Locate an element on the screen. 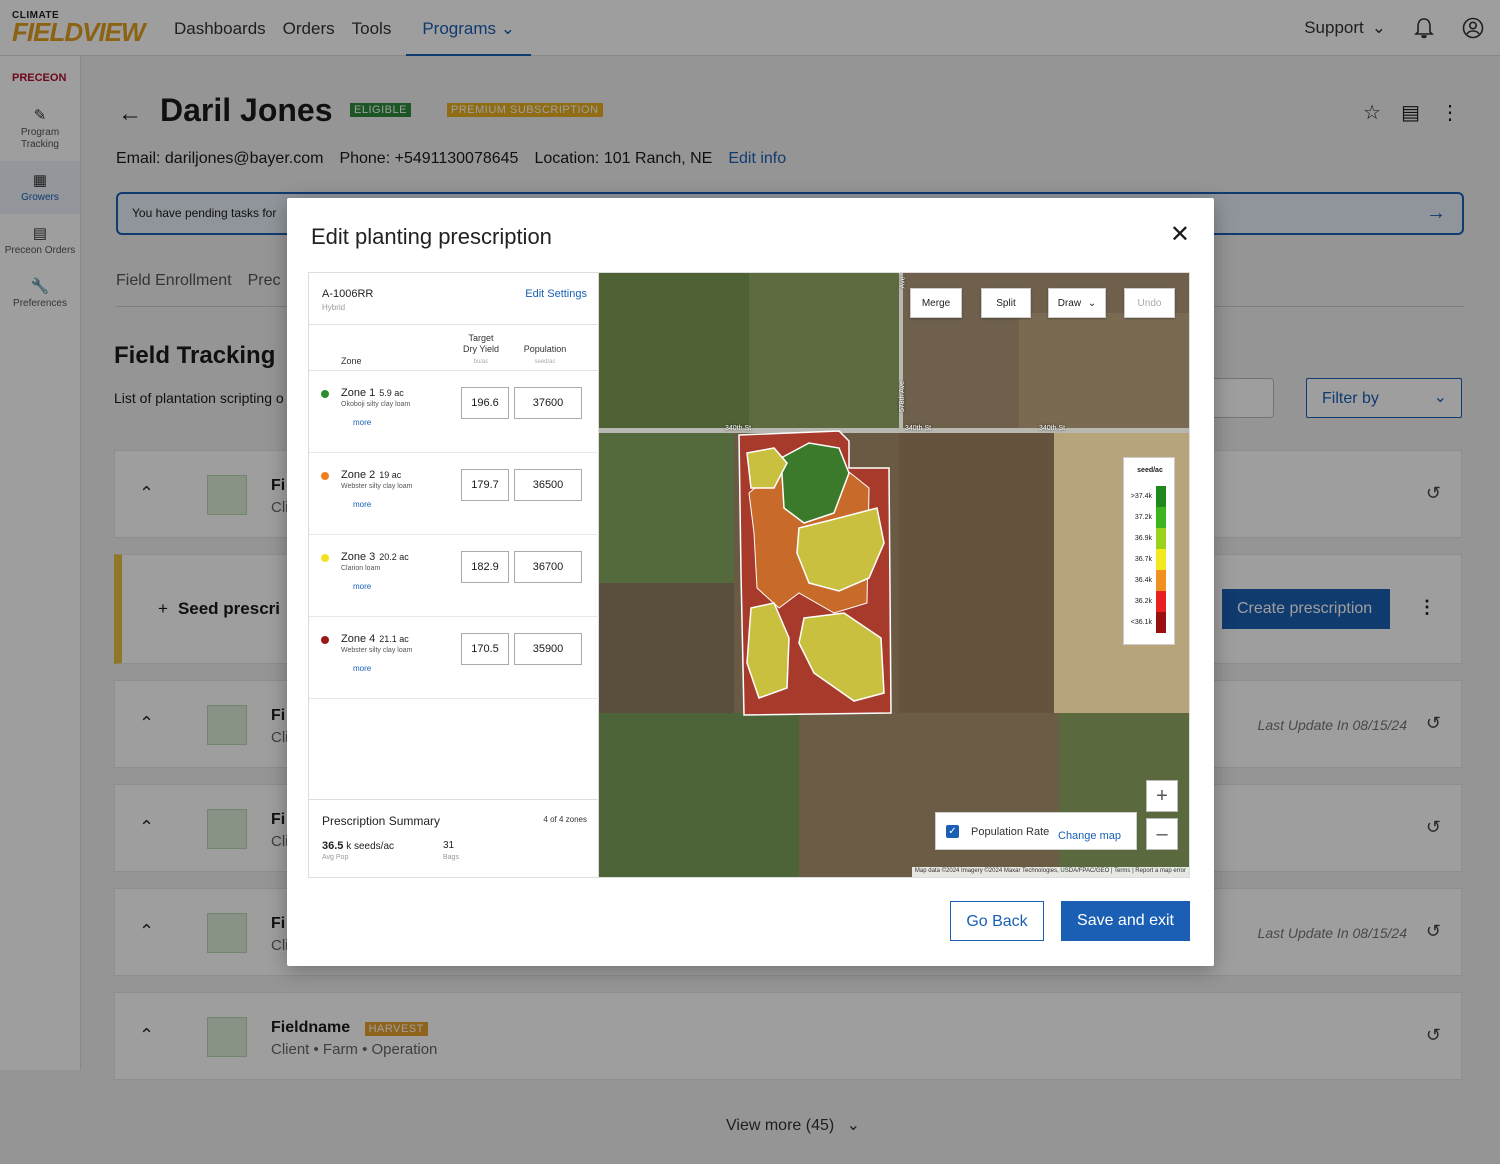  summary-avg-pop: 36.5 k seeds/ac is located at coordinates (358, 846).